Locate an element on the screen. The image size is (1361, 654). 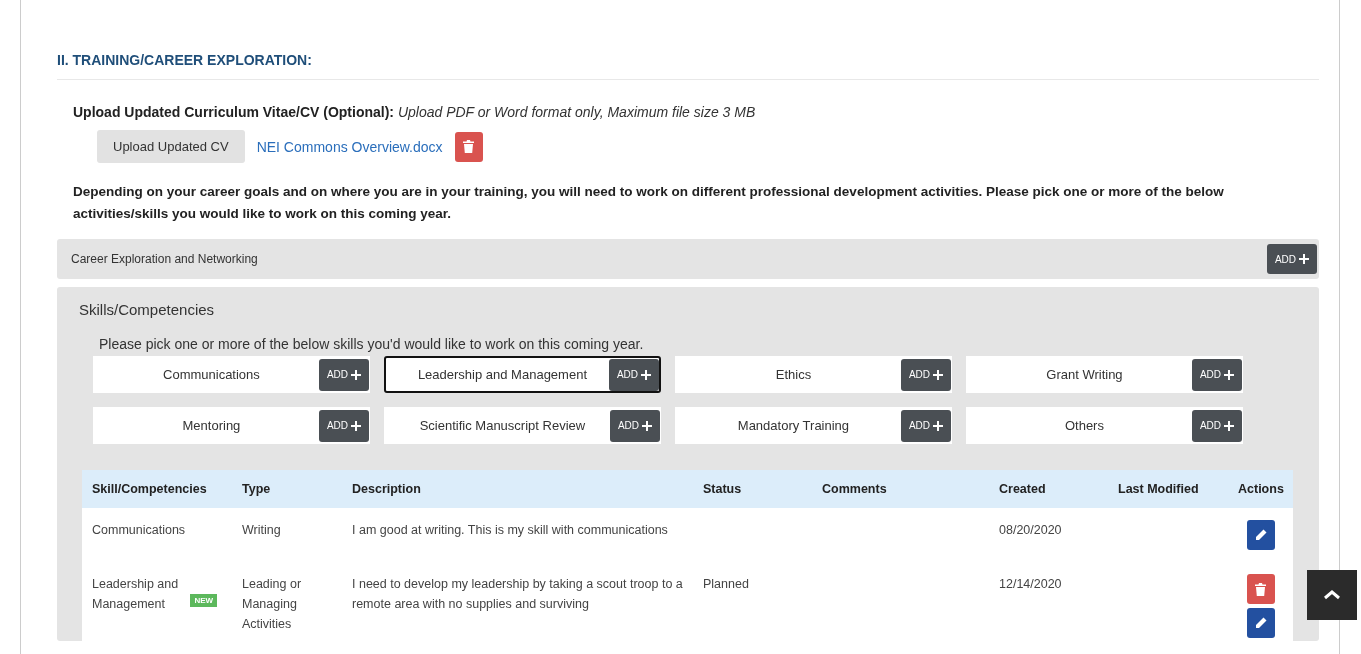
table-cell: Planned is located at coordinates (726, 584).